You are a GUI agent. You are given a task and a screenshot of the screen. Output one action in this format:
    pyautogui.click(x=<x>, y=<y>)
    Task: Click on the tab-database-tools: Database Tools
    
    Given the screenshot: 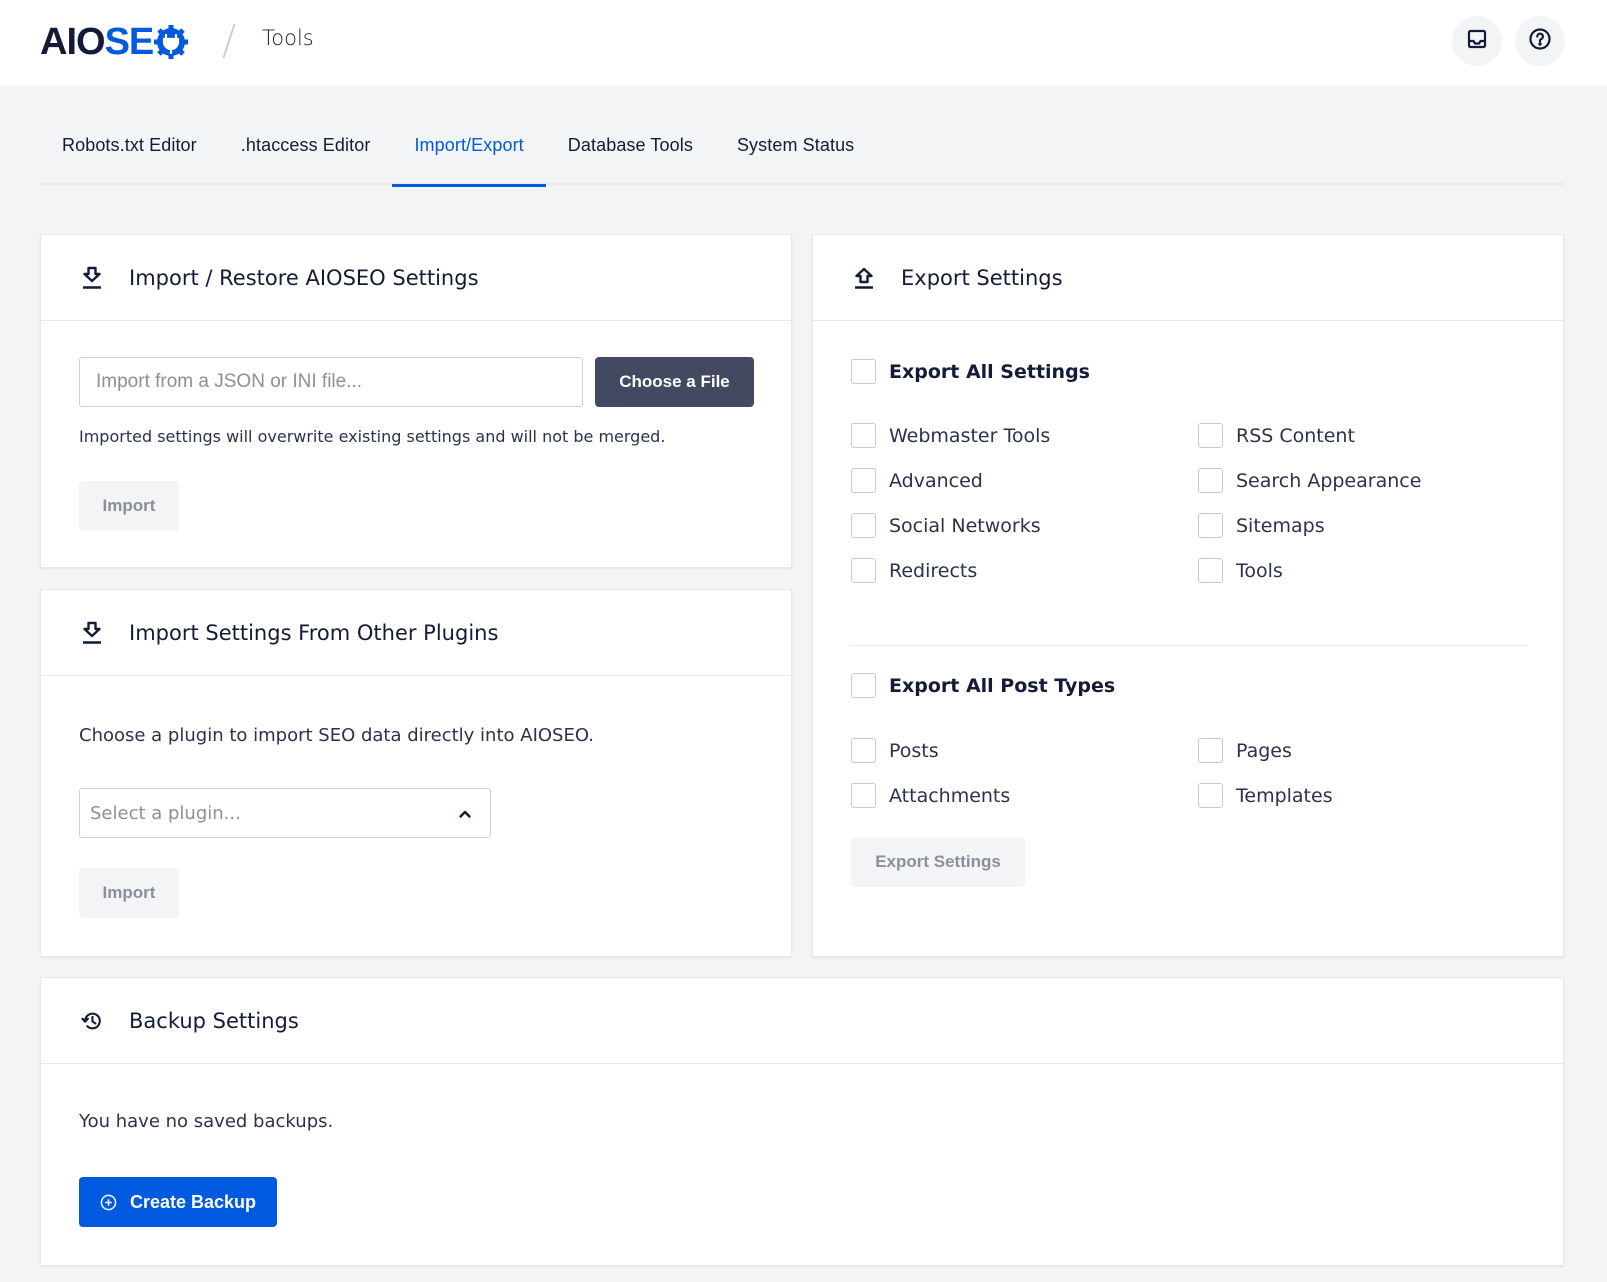 What is the action you would take?
    pyautogui.click(x=630, y=151)
    